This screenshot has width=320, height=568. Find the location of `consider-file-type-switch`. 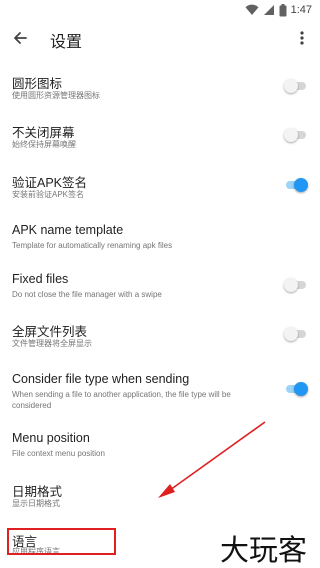

consider-file-type-switch is located at coordinates (296, 389).